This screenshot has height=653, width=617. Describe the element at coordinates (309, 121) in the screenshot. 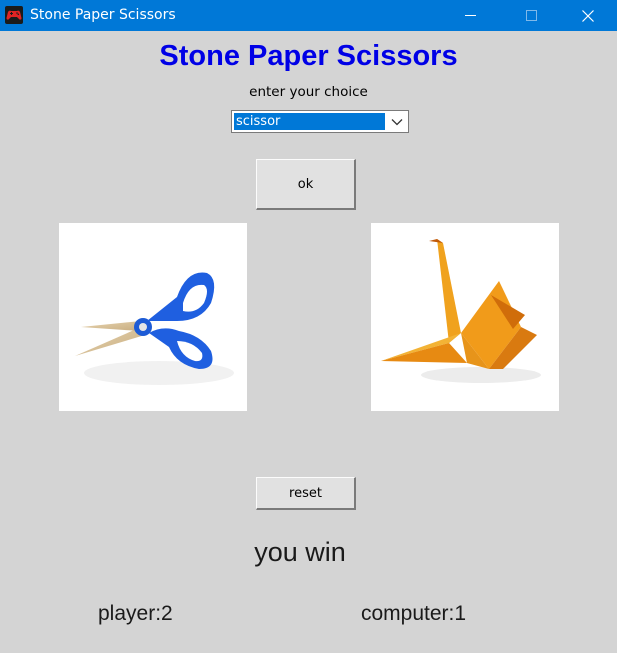

I see `choice-select-value: scissor` at that location.